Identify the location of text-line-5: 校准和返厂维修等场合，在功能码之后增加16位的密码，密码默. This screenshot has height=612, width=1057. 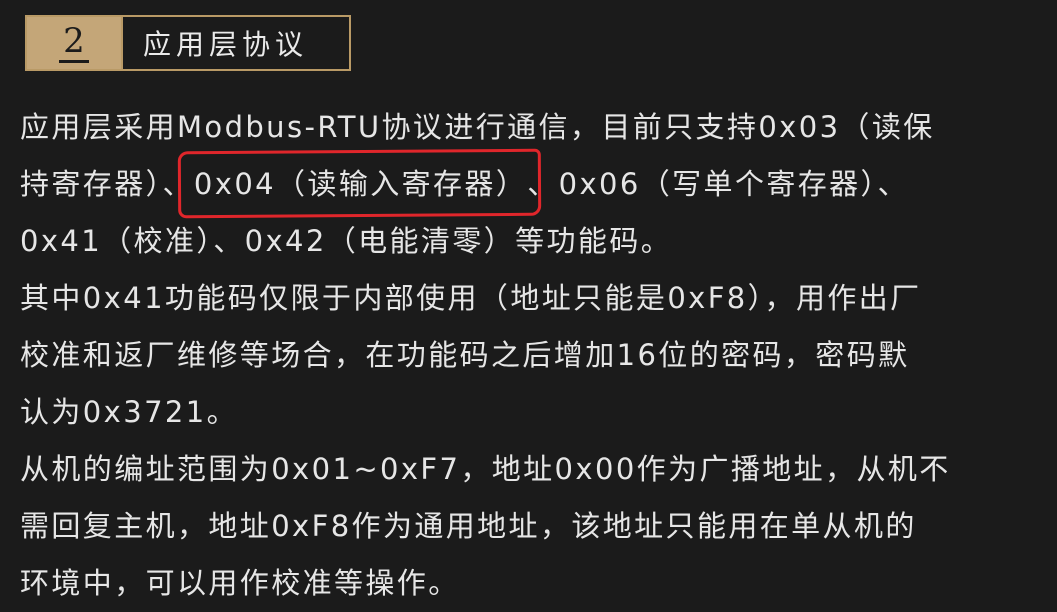
(465, 355).